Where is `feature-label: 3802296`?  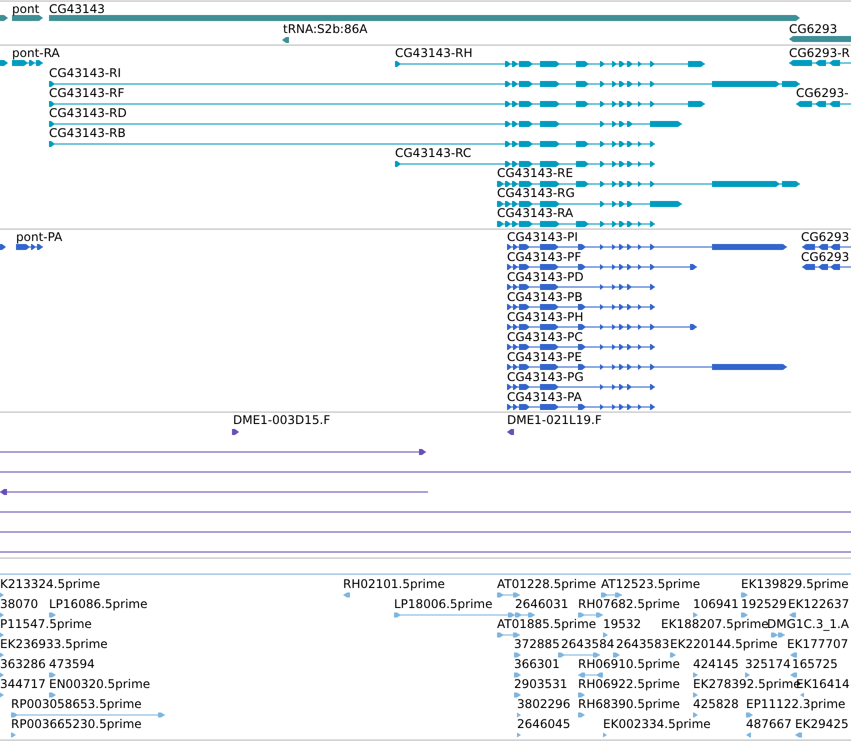
feature-label: 3802296 is located at coordinates (543, 704).